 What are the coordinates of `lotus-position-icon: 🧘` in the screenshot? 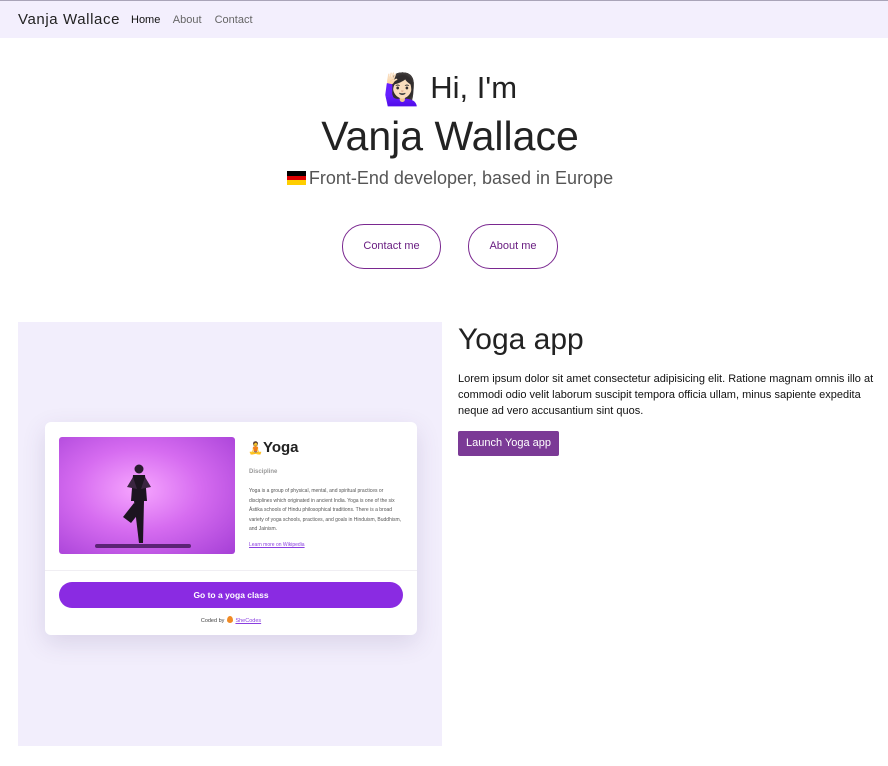 It's located at (255, 448).